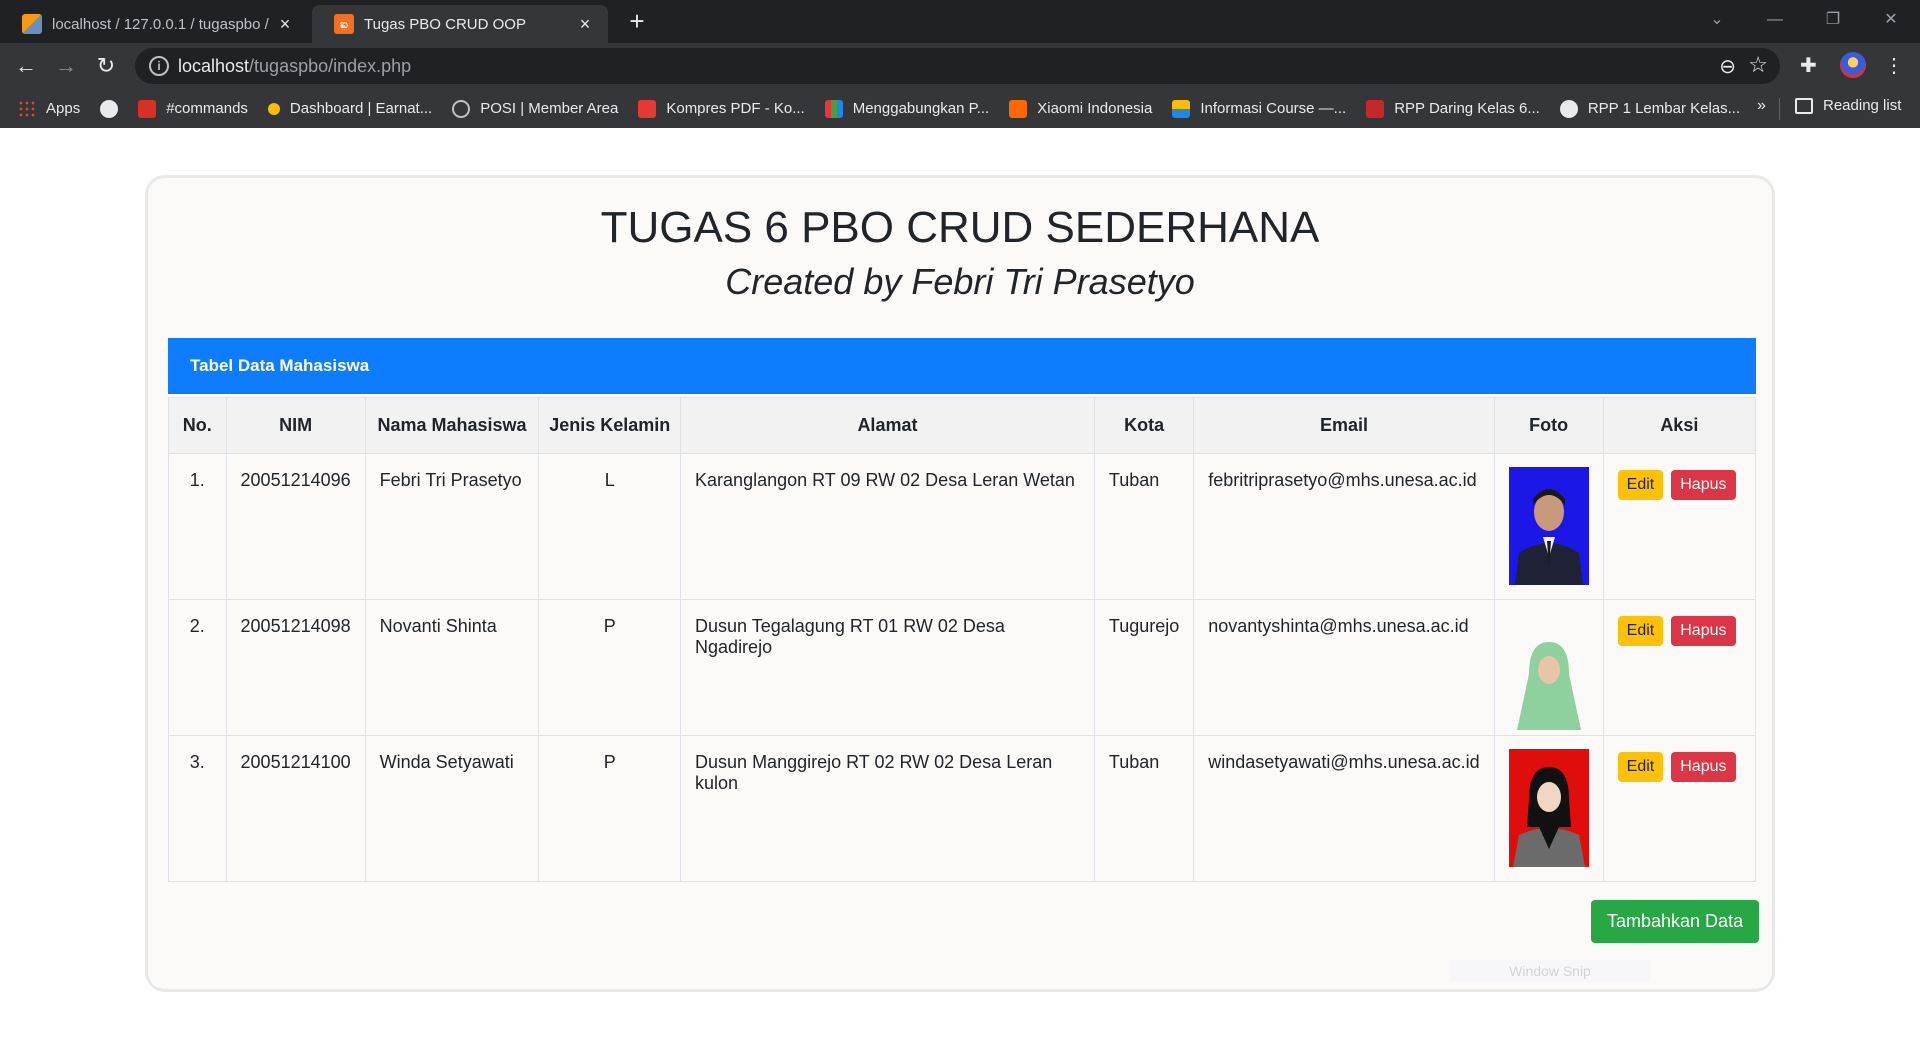 The image size is (1920, 1042). What do you see at coordinates (197, 667) in the screenshot?
I see `cell-no: 2.` at bounding box center [197, 667].